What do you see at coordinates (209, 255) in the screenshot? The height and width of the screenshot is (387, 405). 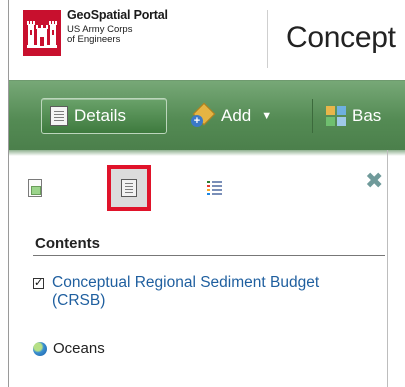 I see `contents-divider` at bounding box center [209, 255].